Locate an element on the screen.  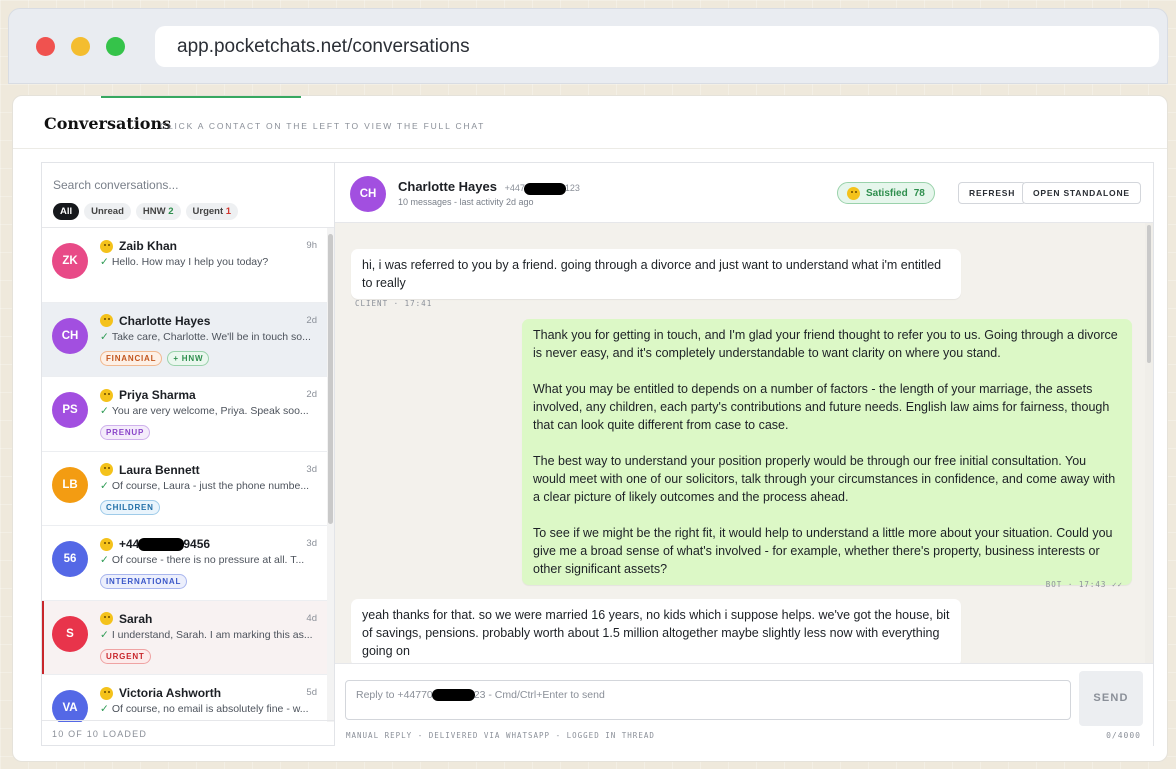
header-divider is located at coordinates (590, 148).